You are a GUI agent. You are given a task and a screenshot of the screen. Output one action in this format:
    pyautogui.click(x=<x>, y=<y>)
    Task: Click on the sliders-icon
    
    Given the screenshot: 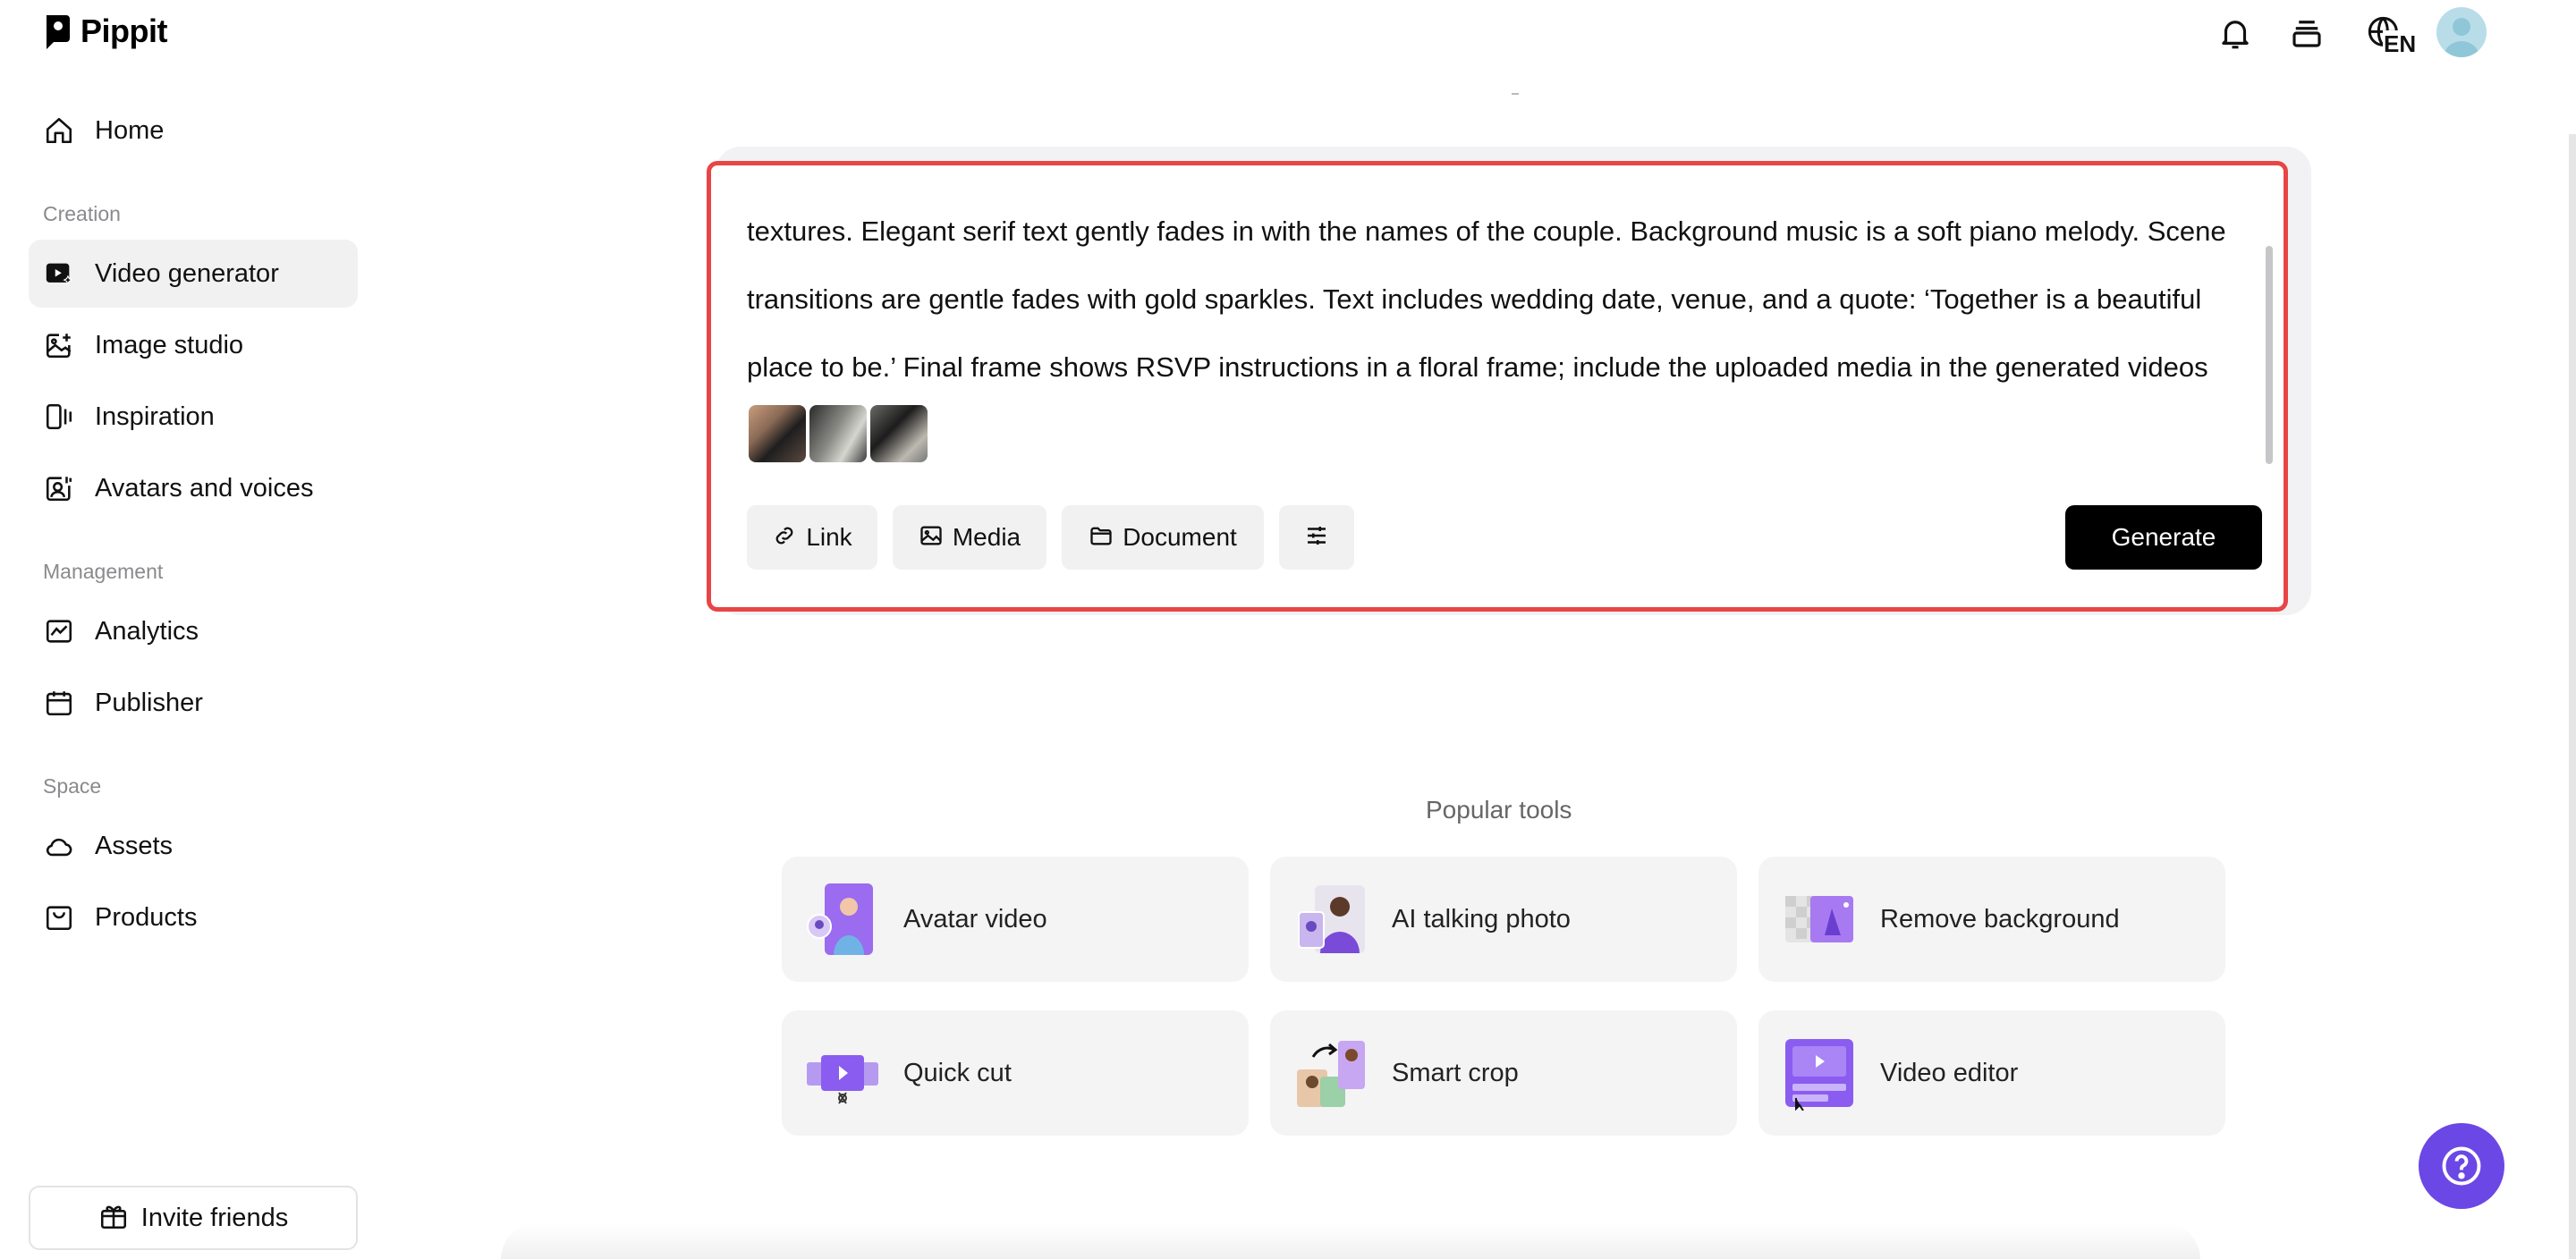 What is the action you would take?
    pyautogui.click(x=1316, y=537)
    